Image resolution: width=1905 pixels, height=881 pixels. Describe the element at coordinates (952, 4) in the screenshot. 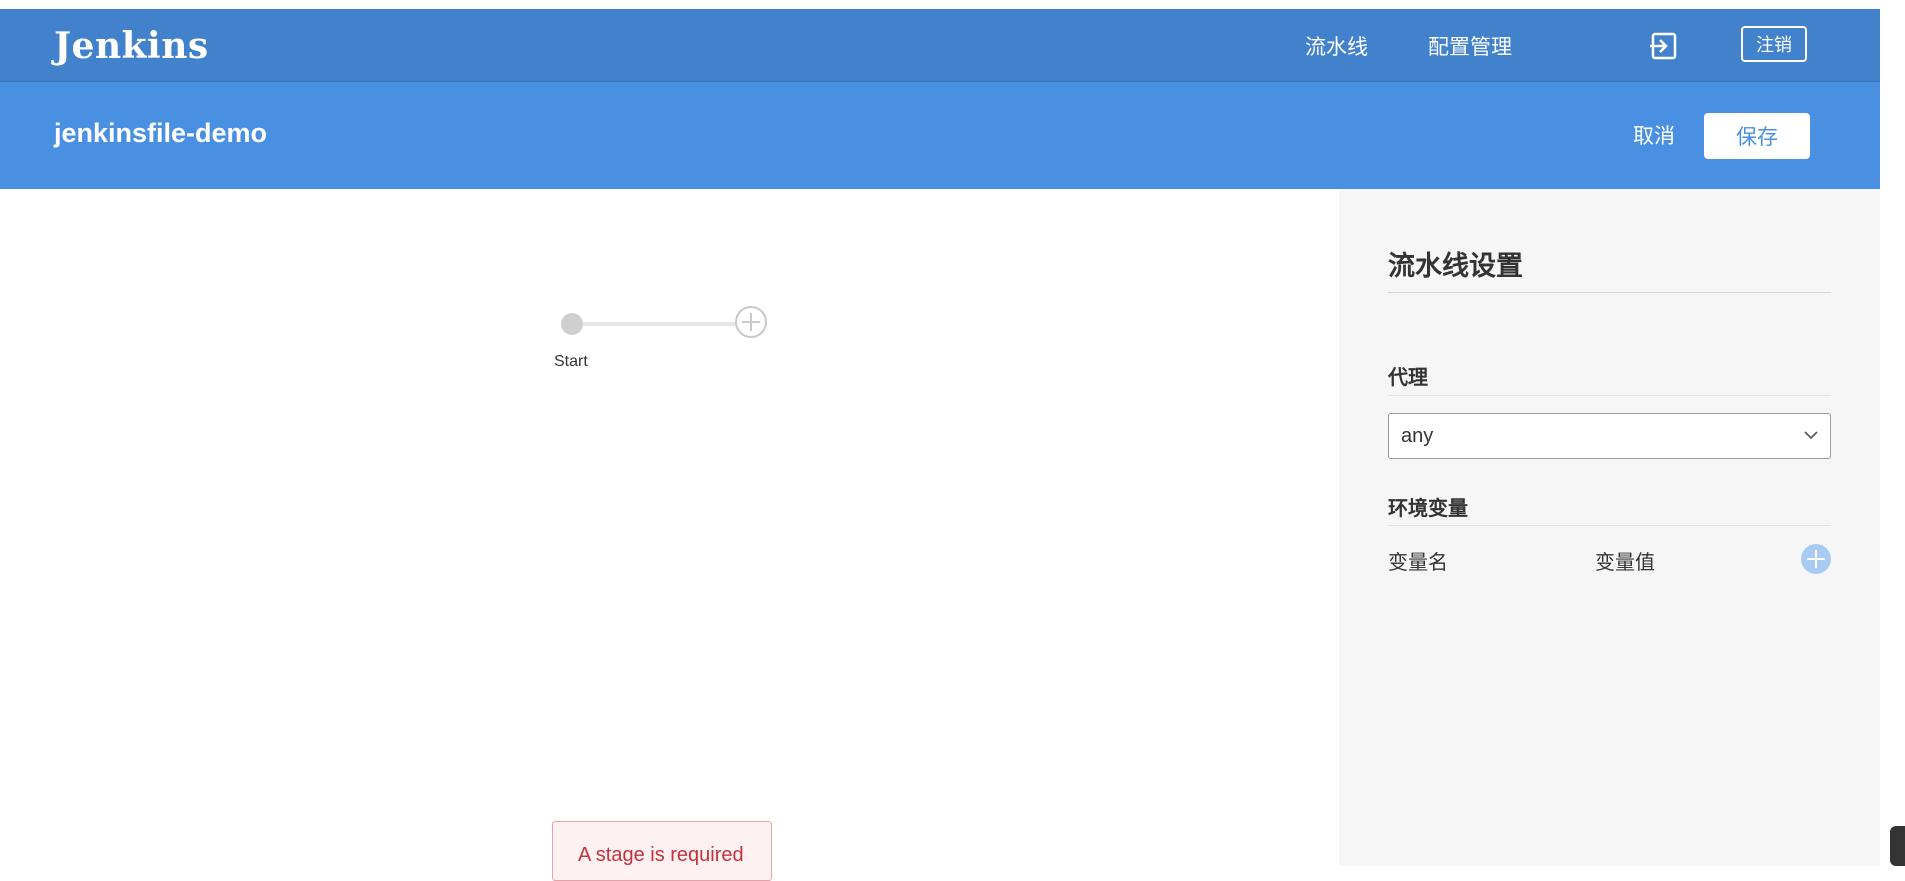

I see `window-top-strip` at that location.